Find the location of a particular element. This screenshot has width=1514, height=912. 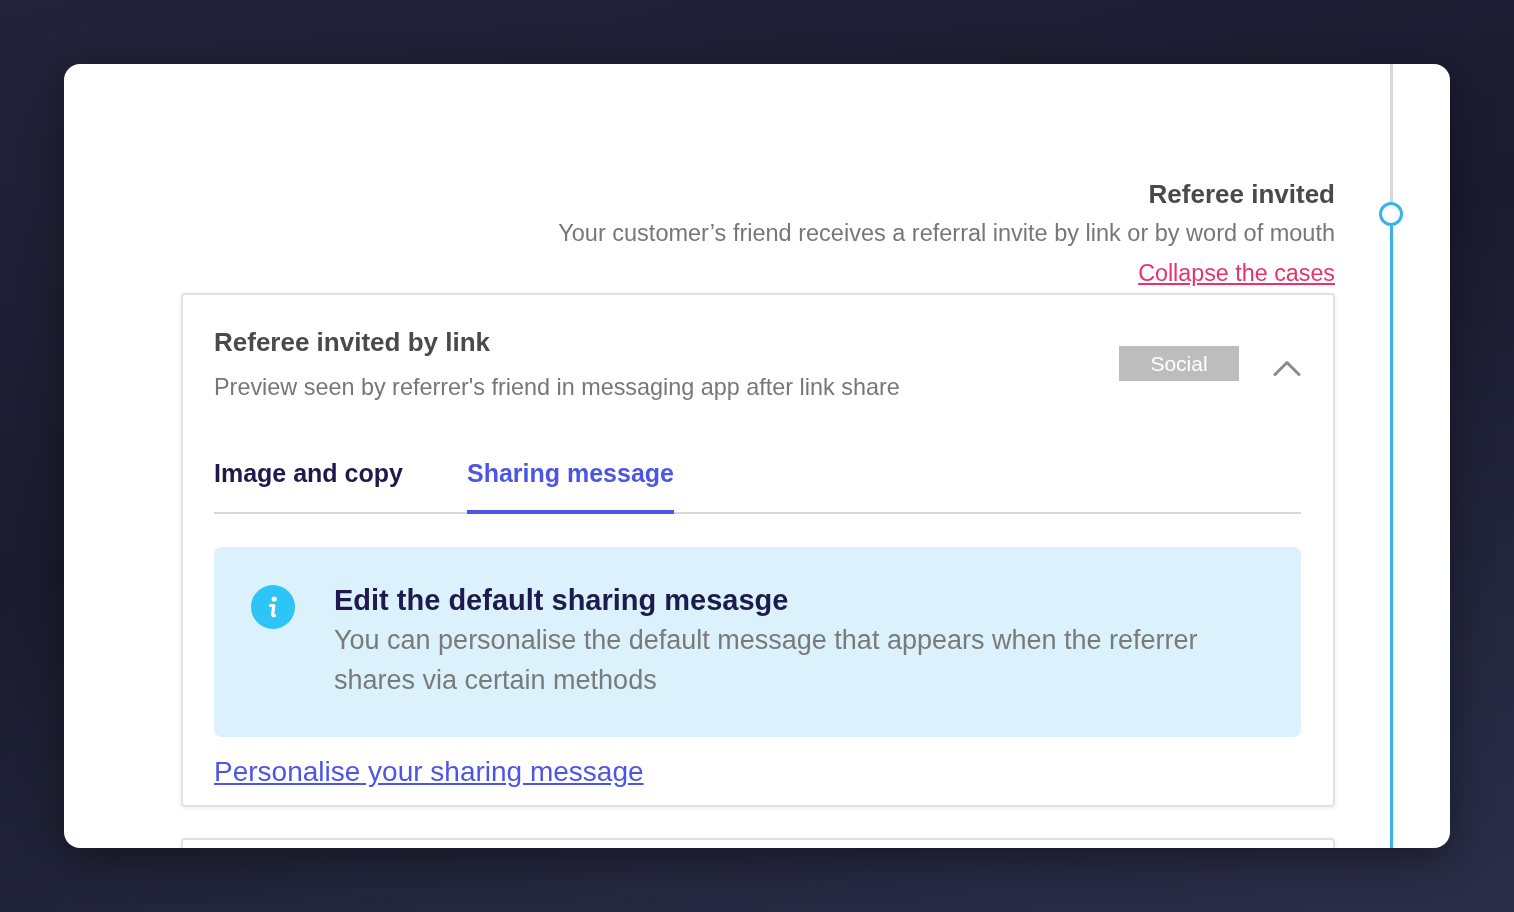

category-tag: Social is located at coordinates (1179, 363).